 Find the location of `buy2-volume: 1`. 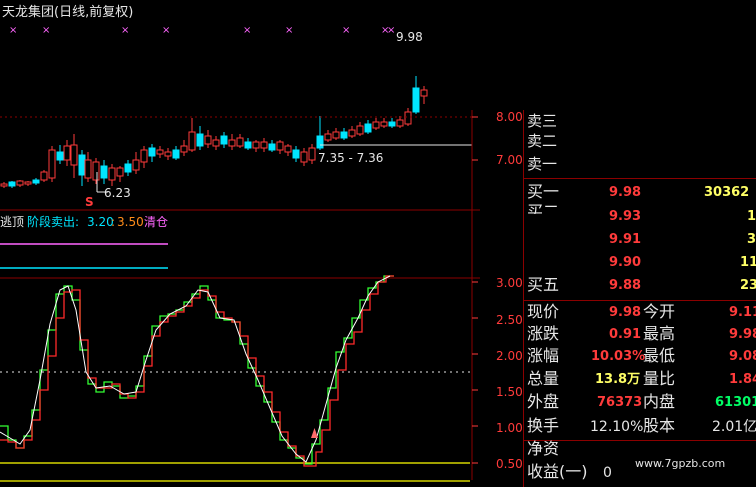

buy2-volume: 1 is located at coordinates (751, 216).